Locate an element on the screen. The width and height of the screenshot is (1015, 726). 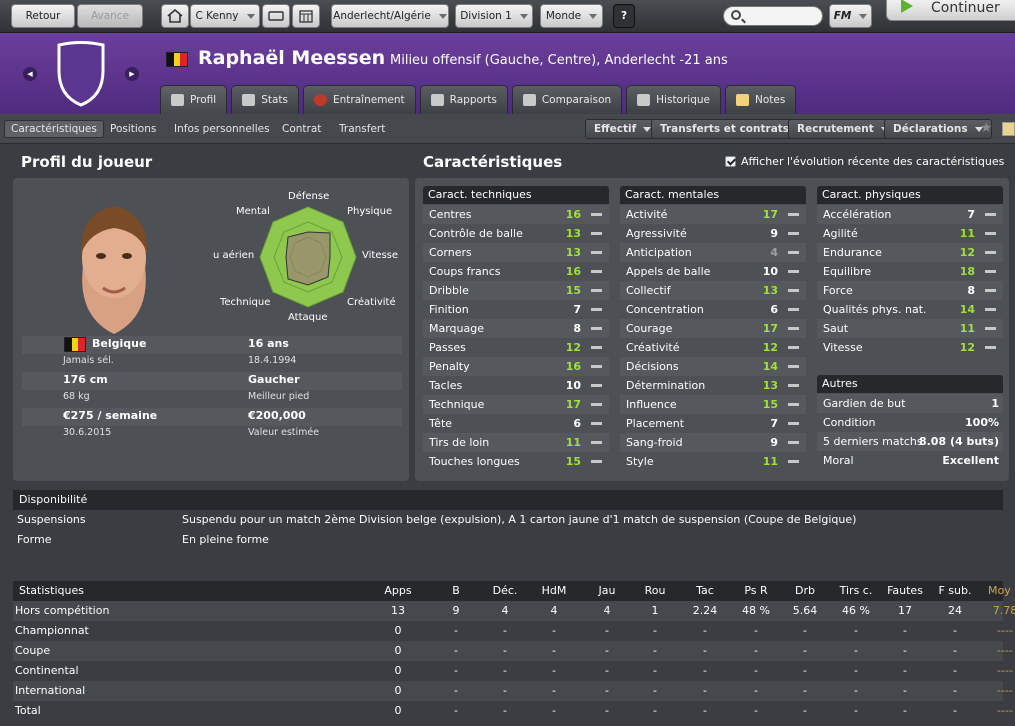
attribute-row: Détermination 13 is located at coordinates (713, 385).